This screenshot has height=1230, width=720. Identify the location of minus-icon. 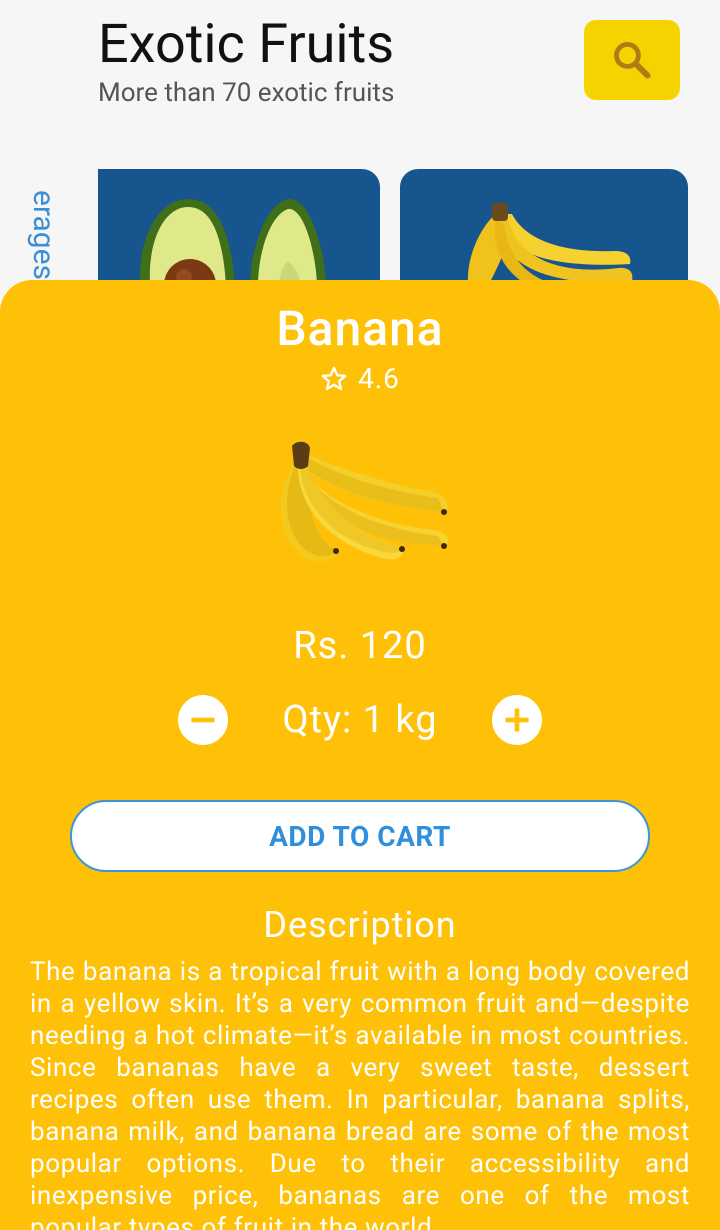
(203, 720).